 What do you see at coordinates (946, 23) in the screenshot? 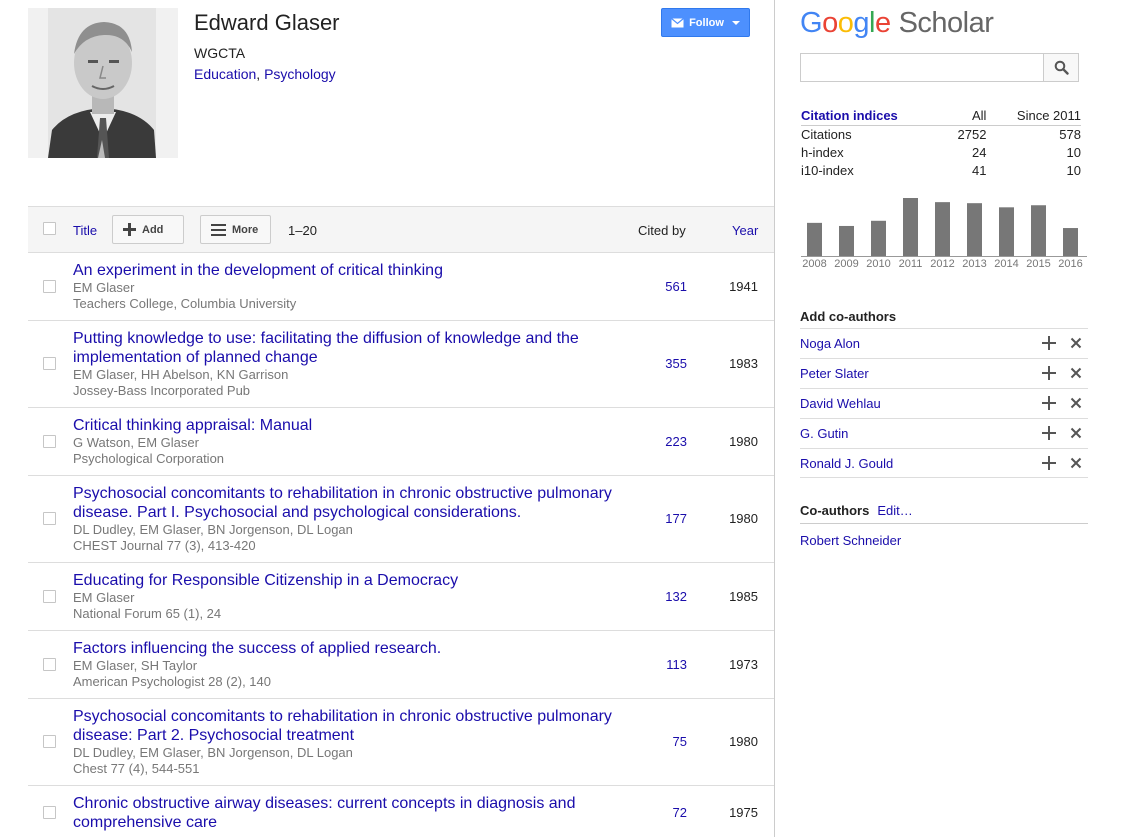
I see `logo-scholar-text: Scholar` at bounding box center [946, 23].